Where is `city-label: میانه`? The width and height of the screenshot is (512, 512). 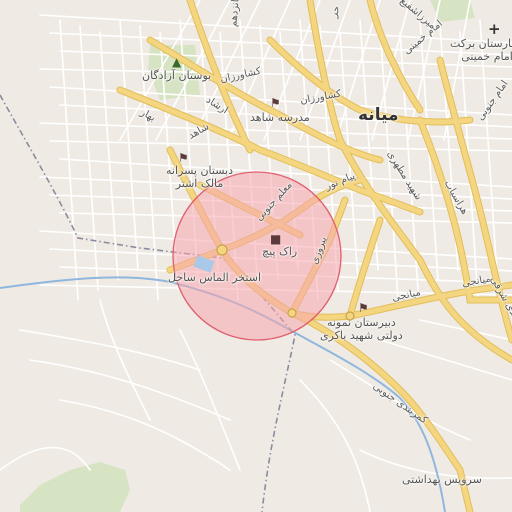
city-label: میانه is located at coordinates (378, 115).